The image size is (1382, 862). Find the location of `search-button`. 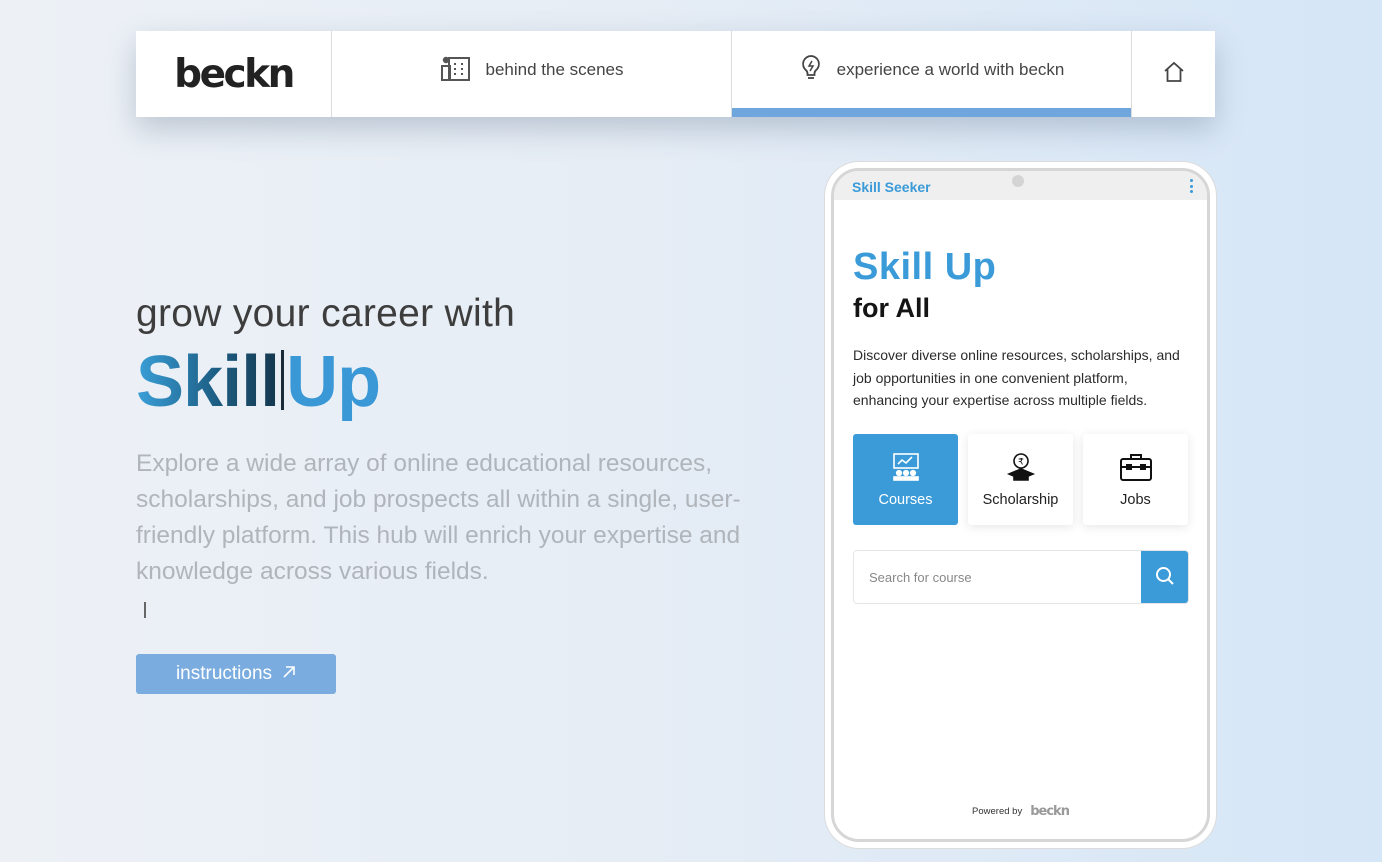

search-button is located at coordinates (1164, 577).